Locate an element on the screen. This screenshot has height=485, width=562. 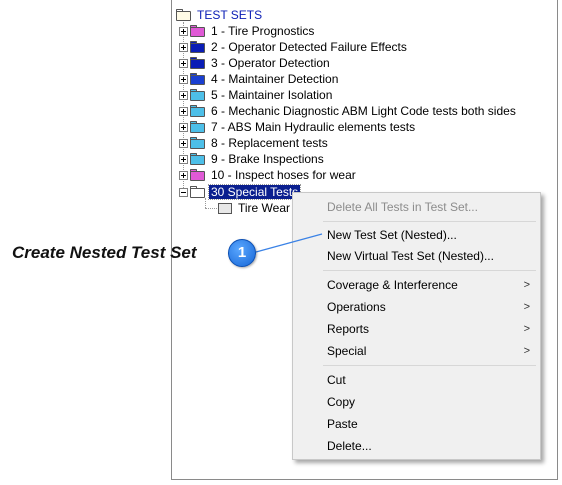
tree-item-selected: 30 Special Tests is located at coordinates (240, 192).